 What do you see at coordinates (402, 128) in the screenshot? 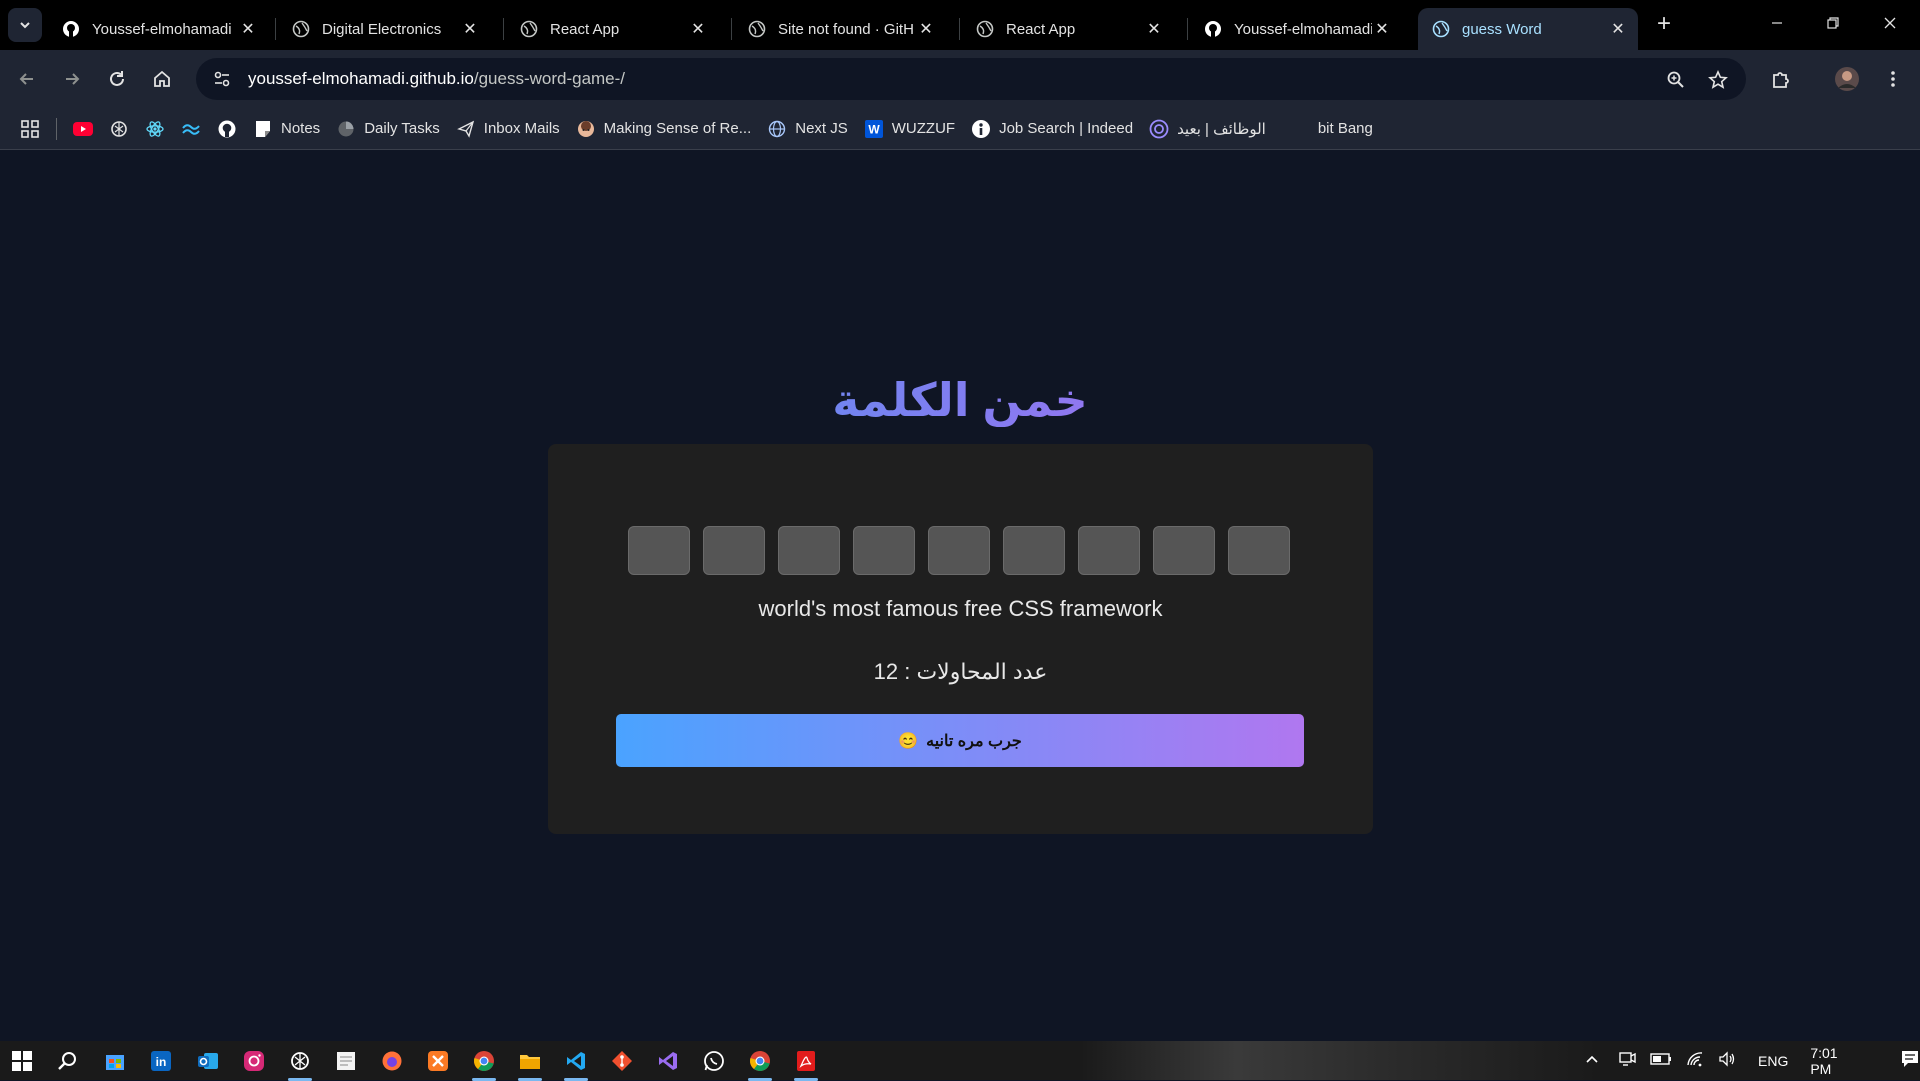
I see `bookmark-label: Daily Tasks` at bounding box center [402, 128].